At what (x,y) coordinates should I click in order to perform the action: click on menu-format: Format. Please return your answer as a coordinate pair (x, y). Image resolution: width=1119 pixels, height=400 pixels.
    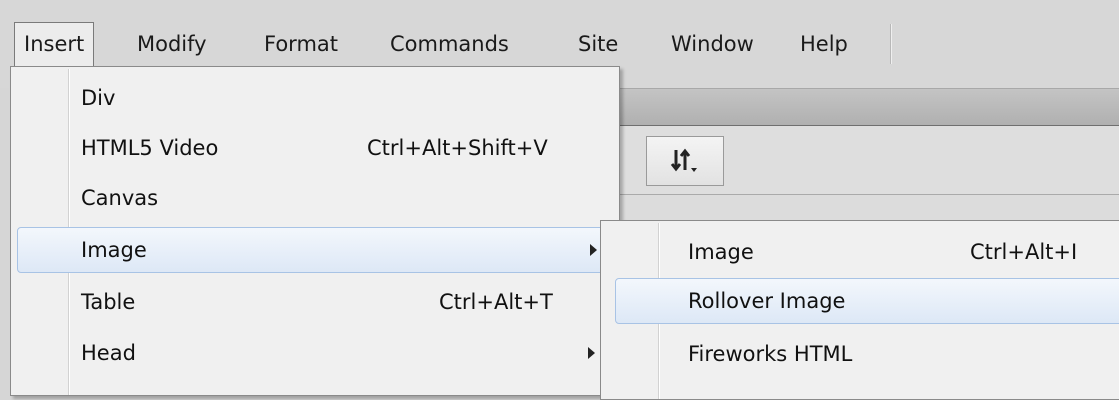
    Looking at the image, I should click on (301, 44).